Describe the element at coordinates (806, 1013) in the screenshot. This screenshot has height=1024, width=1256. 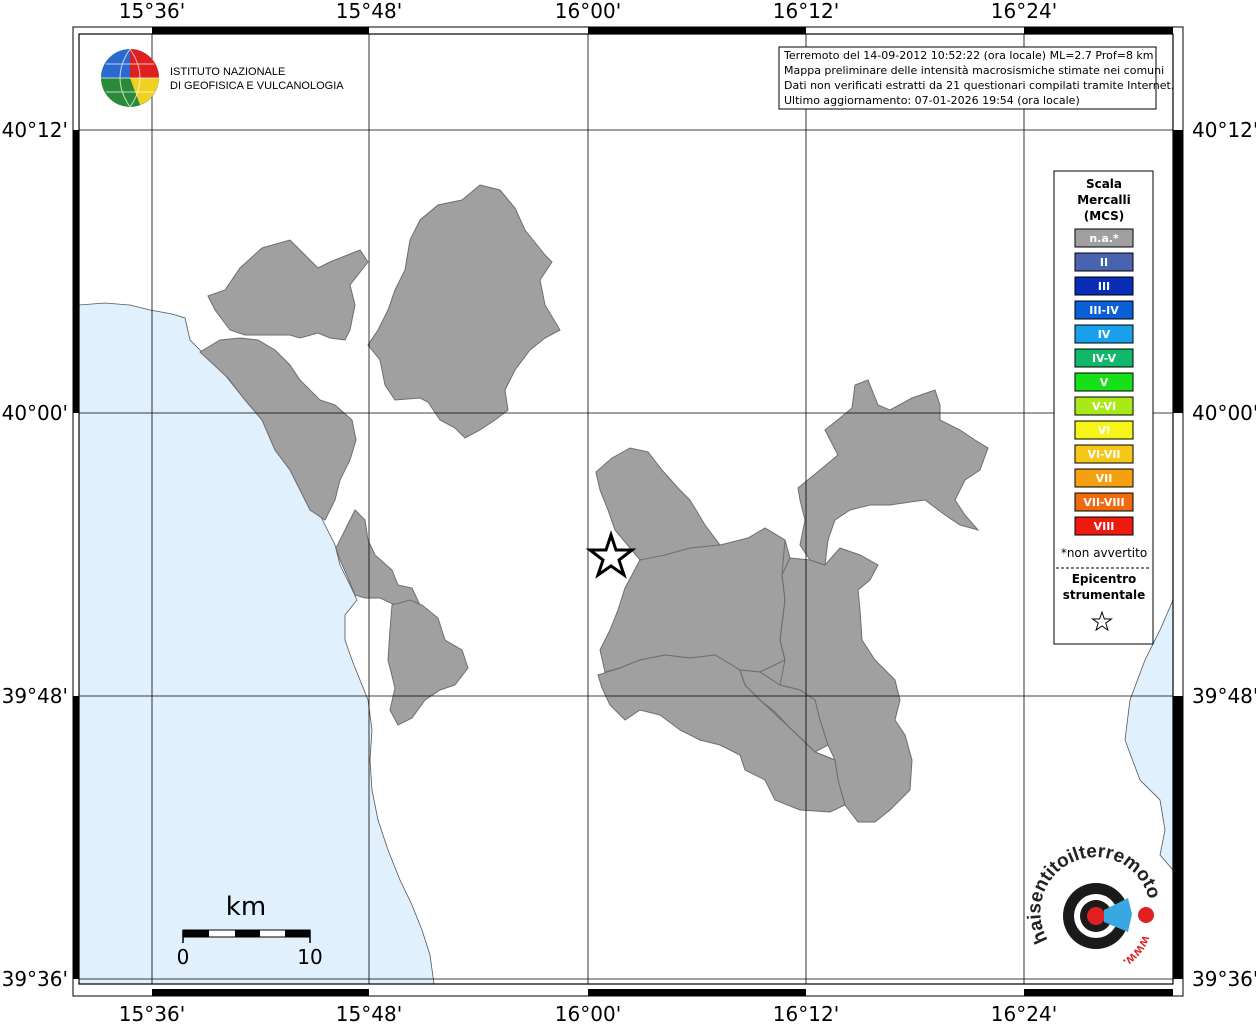
I see `bottom-longitude-label: 16°12'` at that location.